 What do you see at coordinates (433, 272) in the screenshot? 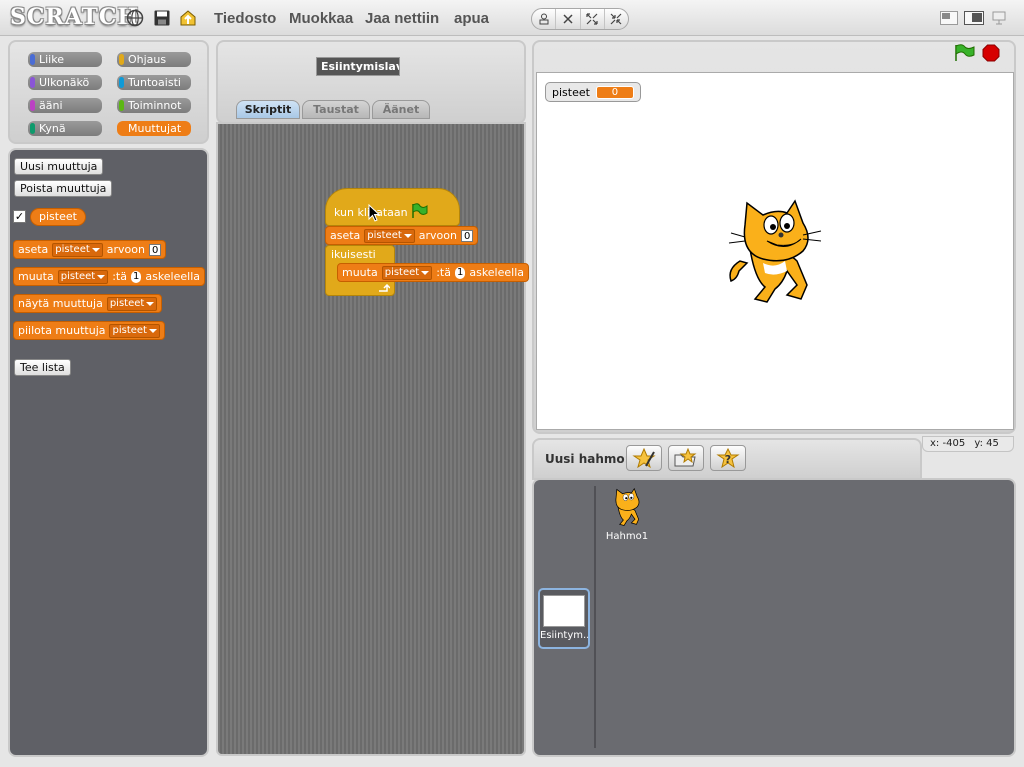
I see `script-change-block: muuta pisteet :tä 1 askeleella` at bounding box center [433, 272].